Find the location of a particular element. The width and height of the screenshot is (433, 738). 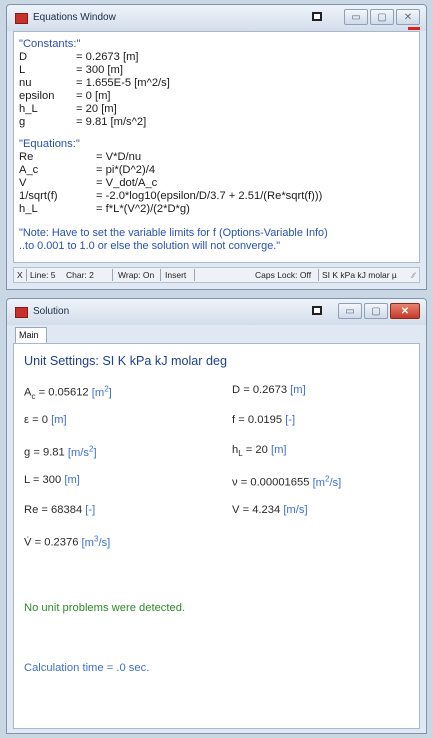

var-vdot: V̇ = 0.2376 [m3/s] is located at coordinates (67, 541).